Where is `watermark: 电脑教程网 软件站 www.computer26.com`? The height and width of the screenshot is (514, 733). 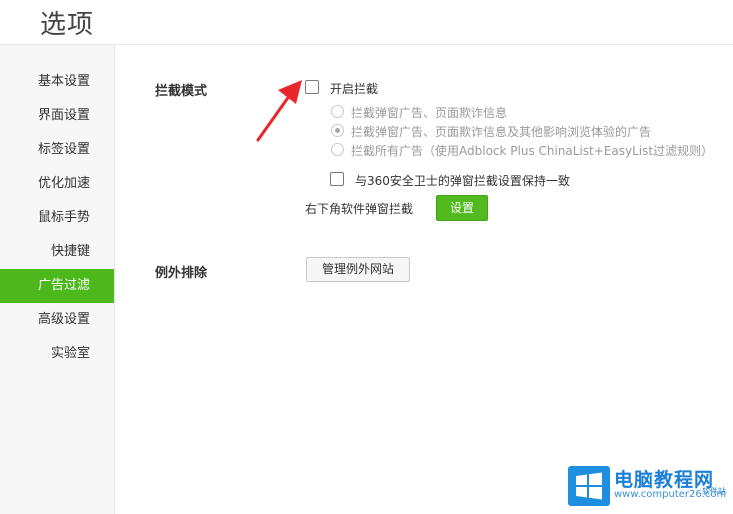 watermark: 电脑教程网 软件站 www.computer26.com is located at coordinates (648, 486).